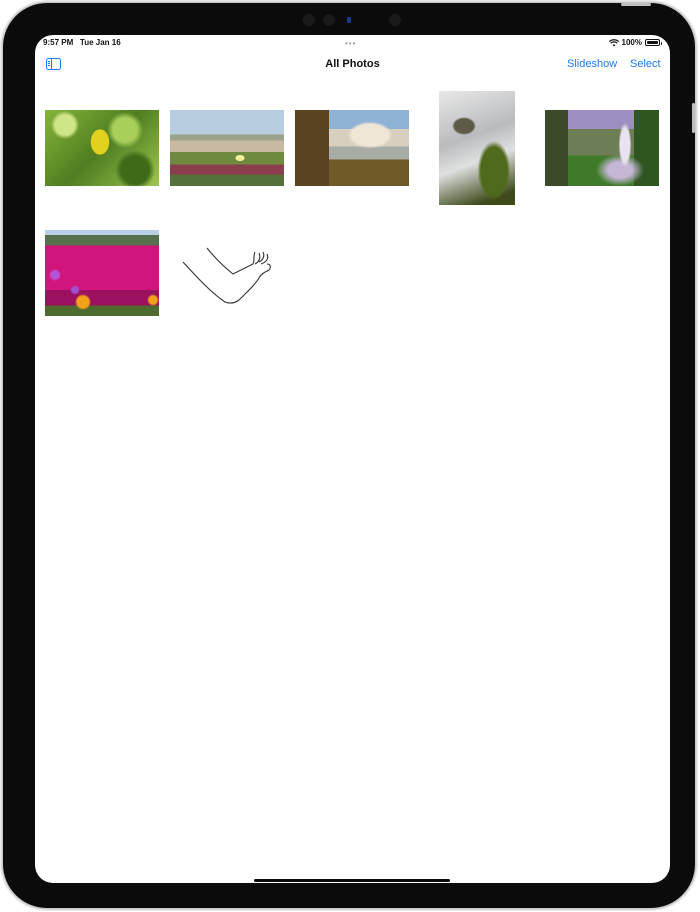 This screenshot has width=700, height=912. What do you see at coordinates (352, 880) in the screenshot?
I see `home-indicator` at bounding box center [352, 880].